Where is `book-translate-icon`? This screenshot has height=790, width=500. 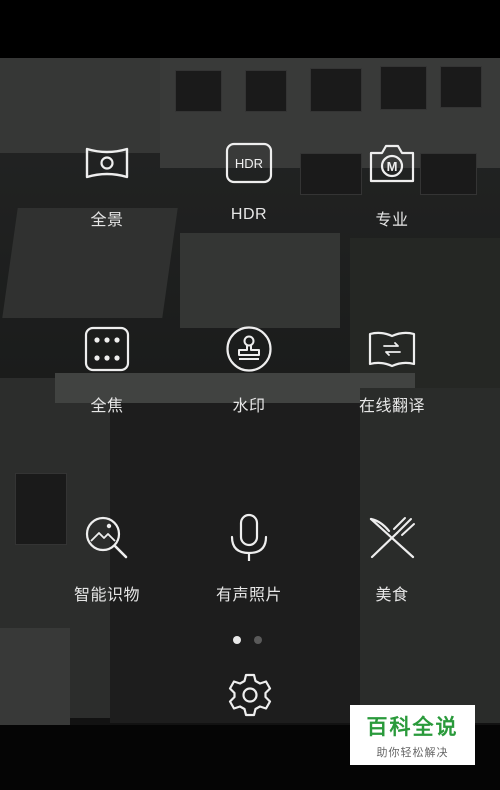 book-translate-icon is located at coordinates (392, 349).